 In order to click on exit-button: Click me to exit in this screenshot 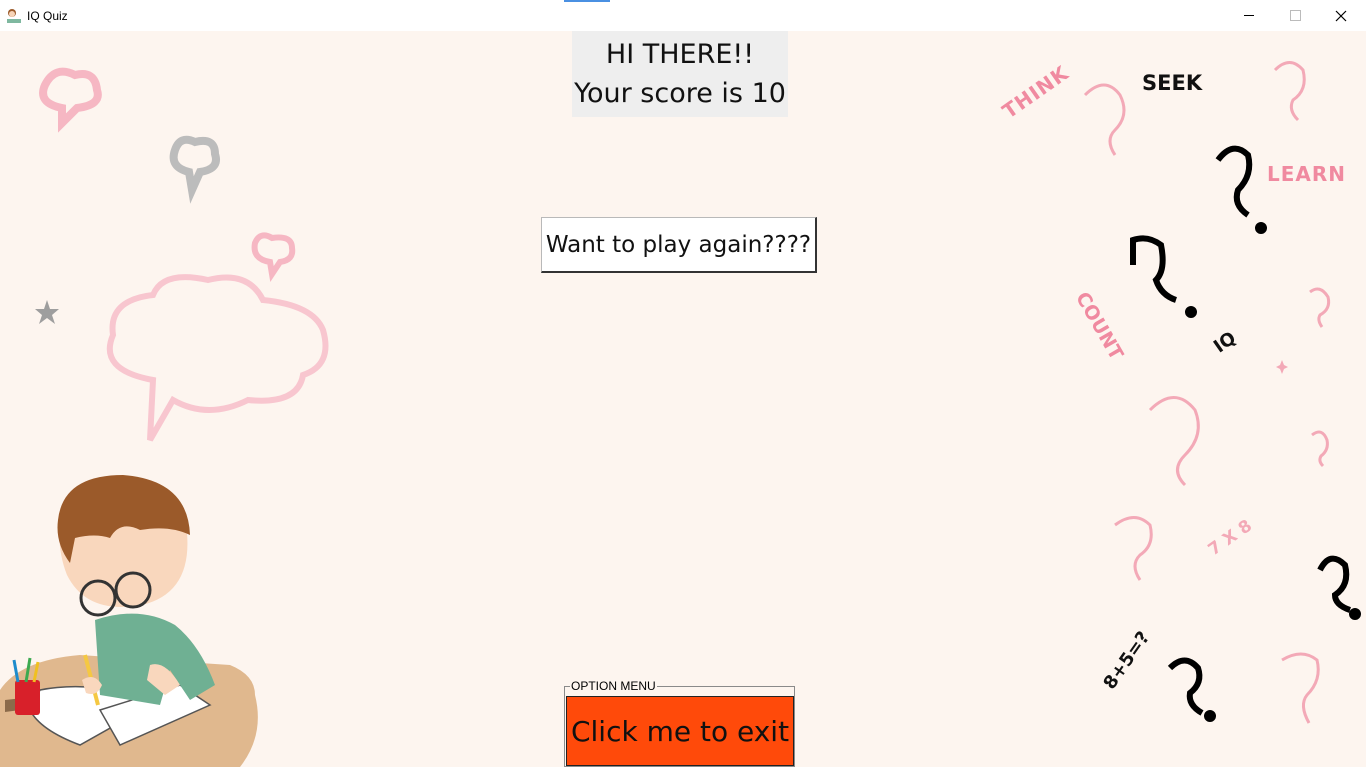, I will do `click(680, 731)`.